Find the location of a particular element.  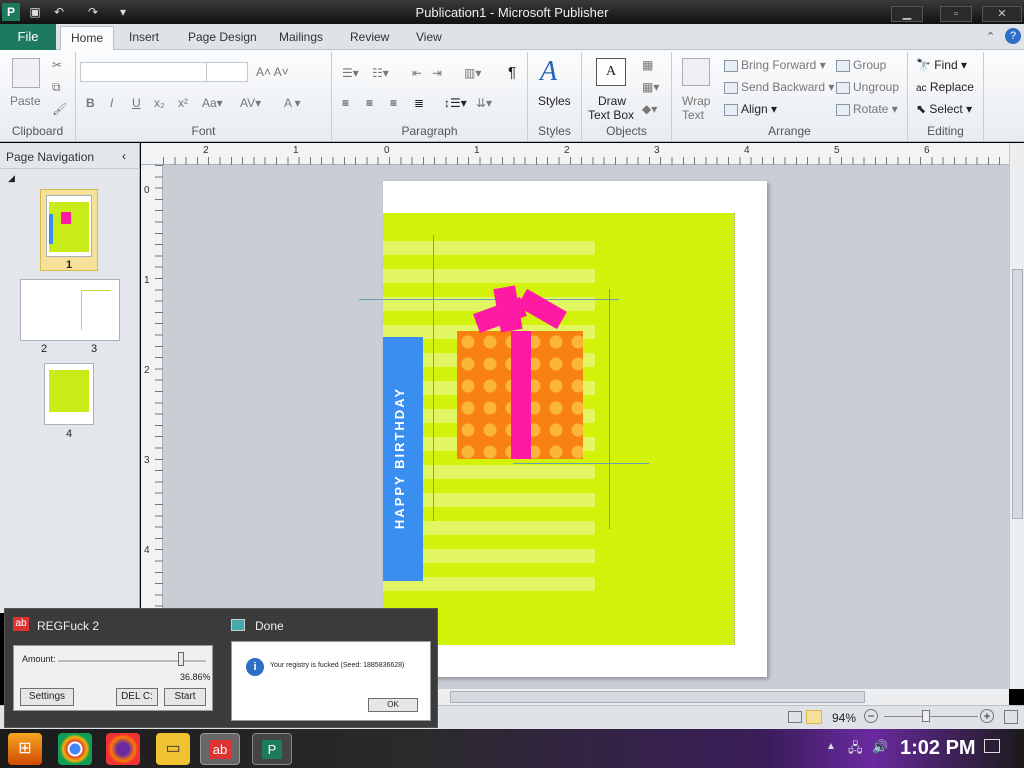

minimize-button: ▁ is located at coordinates (907, 14).